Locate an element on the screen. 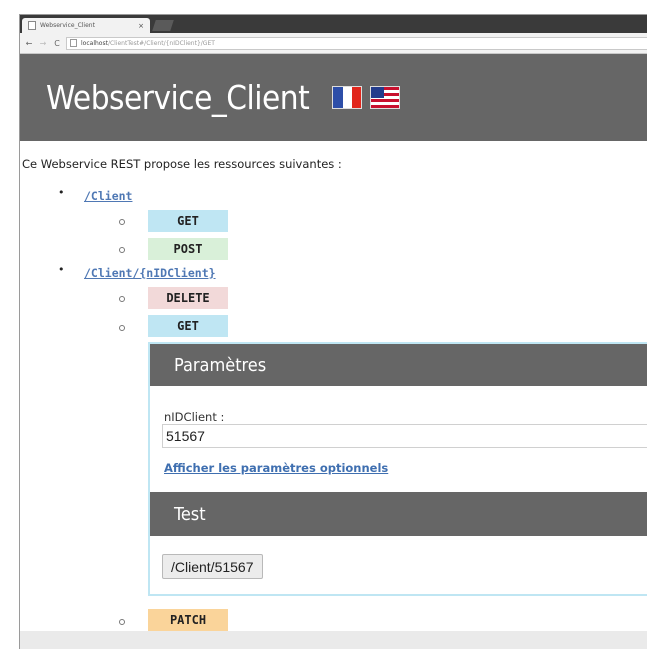 The height and width of the screenshot is (649, 647). close-tab-icon: × is located at coordinates (141, 26).